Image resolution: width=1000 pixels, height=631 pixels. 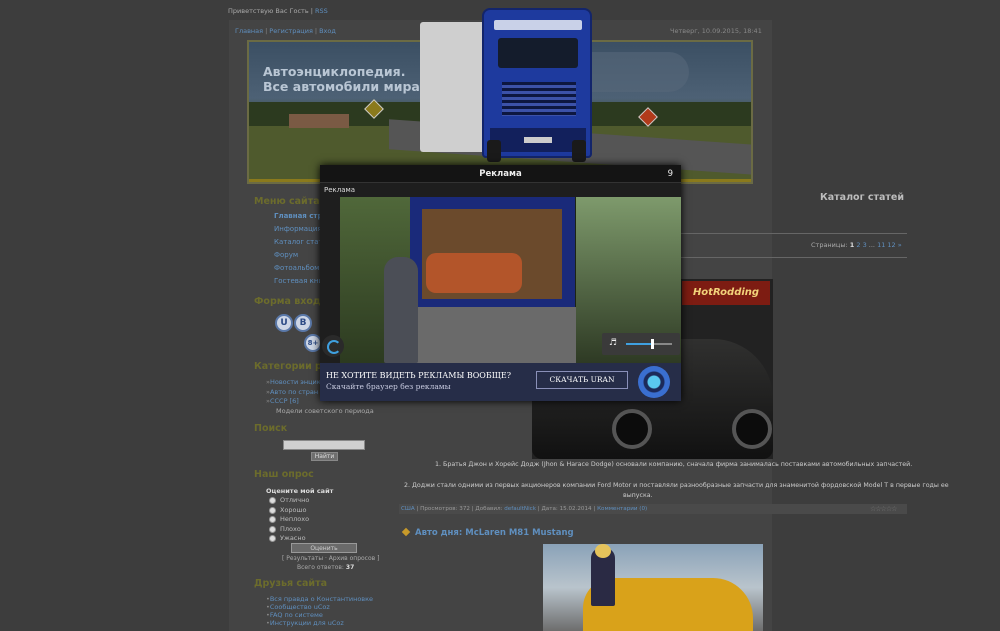 I want to click on ucoz-login-icon: U, so click(x=284, y=323).